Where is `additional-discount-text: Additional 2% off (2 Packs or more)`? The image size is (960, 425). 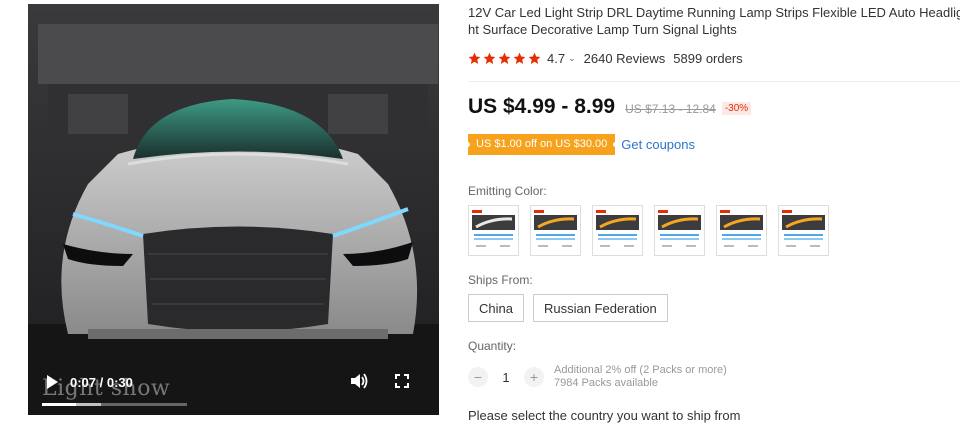 additional-discount-text: Additional 2% off (2 Packs or more) is located at coordinates (640, 370).